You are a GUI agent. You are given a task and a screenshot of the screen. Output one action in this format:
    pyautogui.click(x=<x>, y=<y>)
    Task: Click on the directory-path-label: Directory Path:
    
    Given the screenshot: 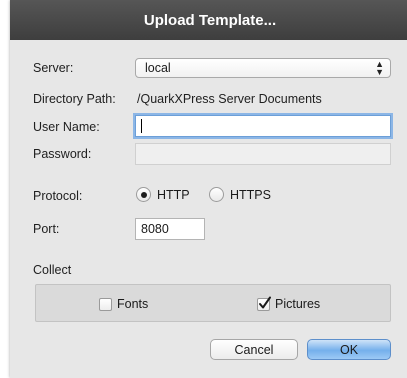 What is the action you would take?
    pyautogui.click(x=74, y=99)
    